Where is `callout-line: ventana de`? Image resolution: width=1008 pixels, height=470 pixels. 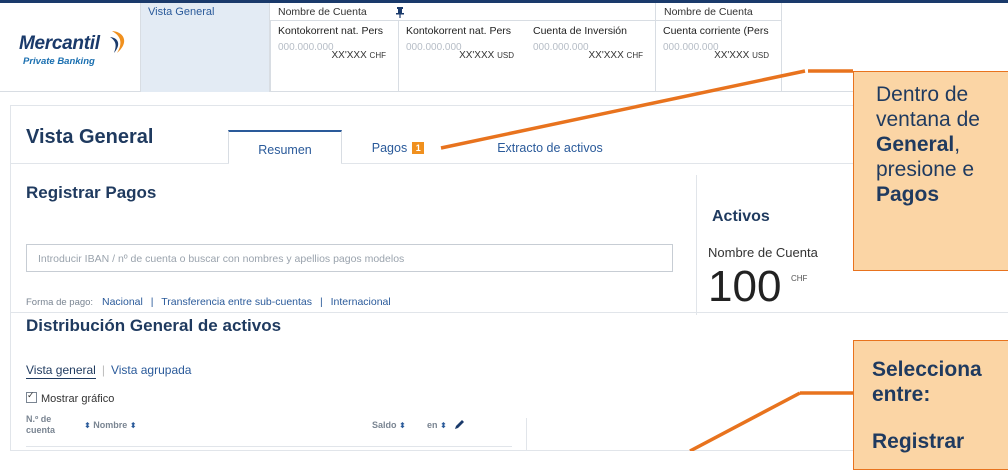
callout-line: ventana de is located at coordinates (928, 119).